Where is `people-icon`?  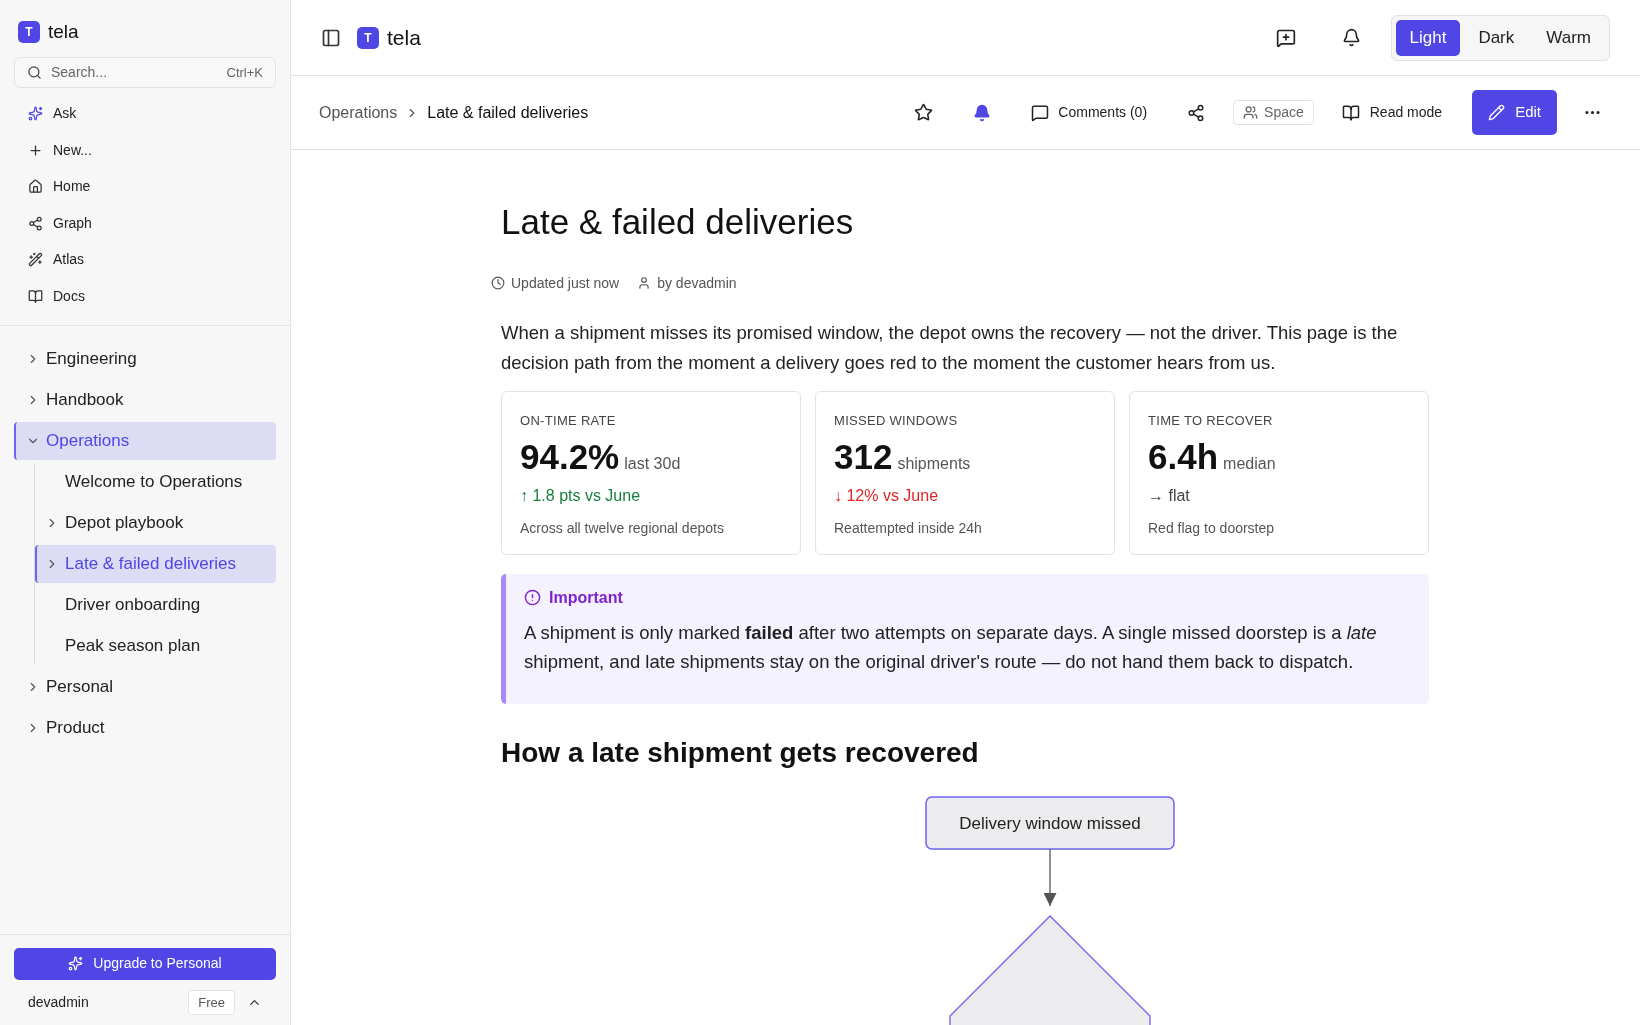 people-icon is located at coordinates (1251, 112).